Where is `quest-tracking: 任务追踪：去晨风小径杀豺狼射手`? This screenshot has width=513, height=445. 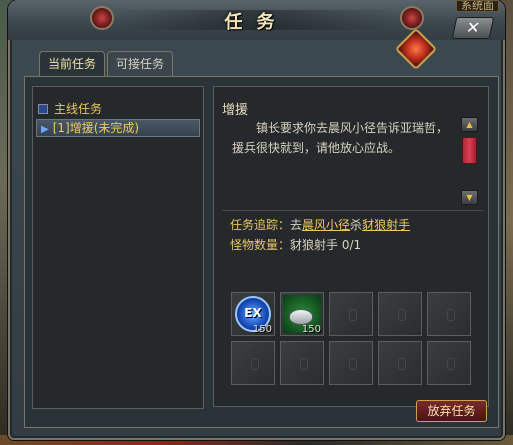
quest-tracking: 任务追踪：去晨风小径杀豺狼射手 is located at coordinates (320, 224).